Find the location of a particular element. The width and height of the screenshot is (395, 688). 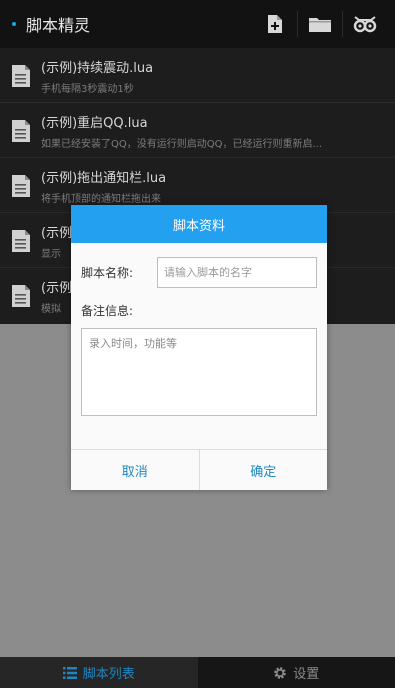

script-name-input is located at coordinates (237, 272).